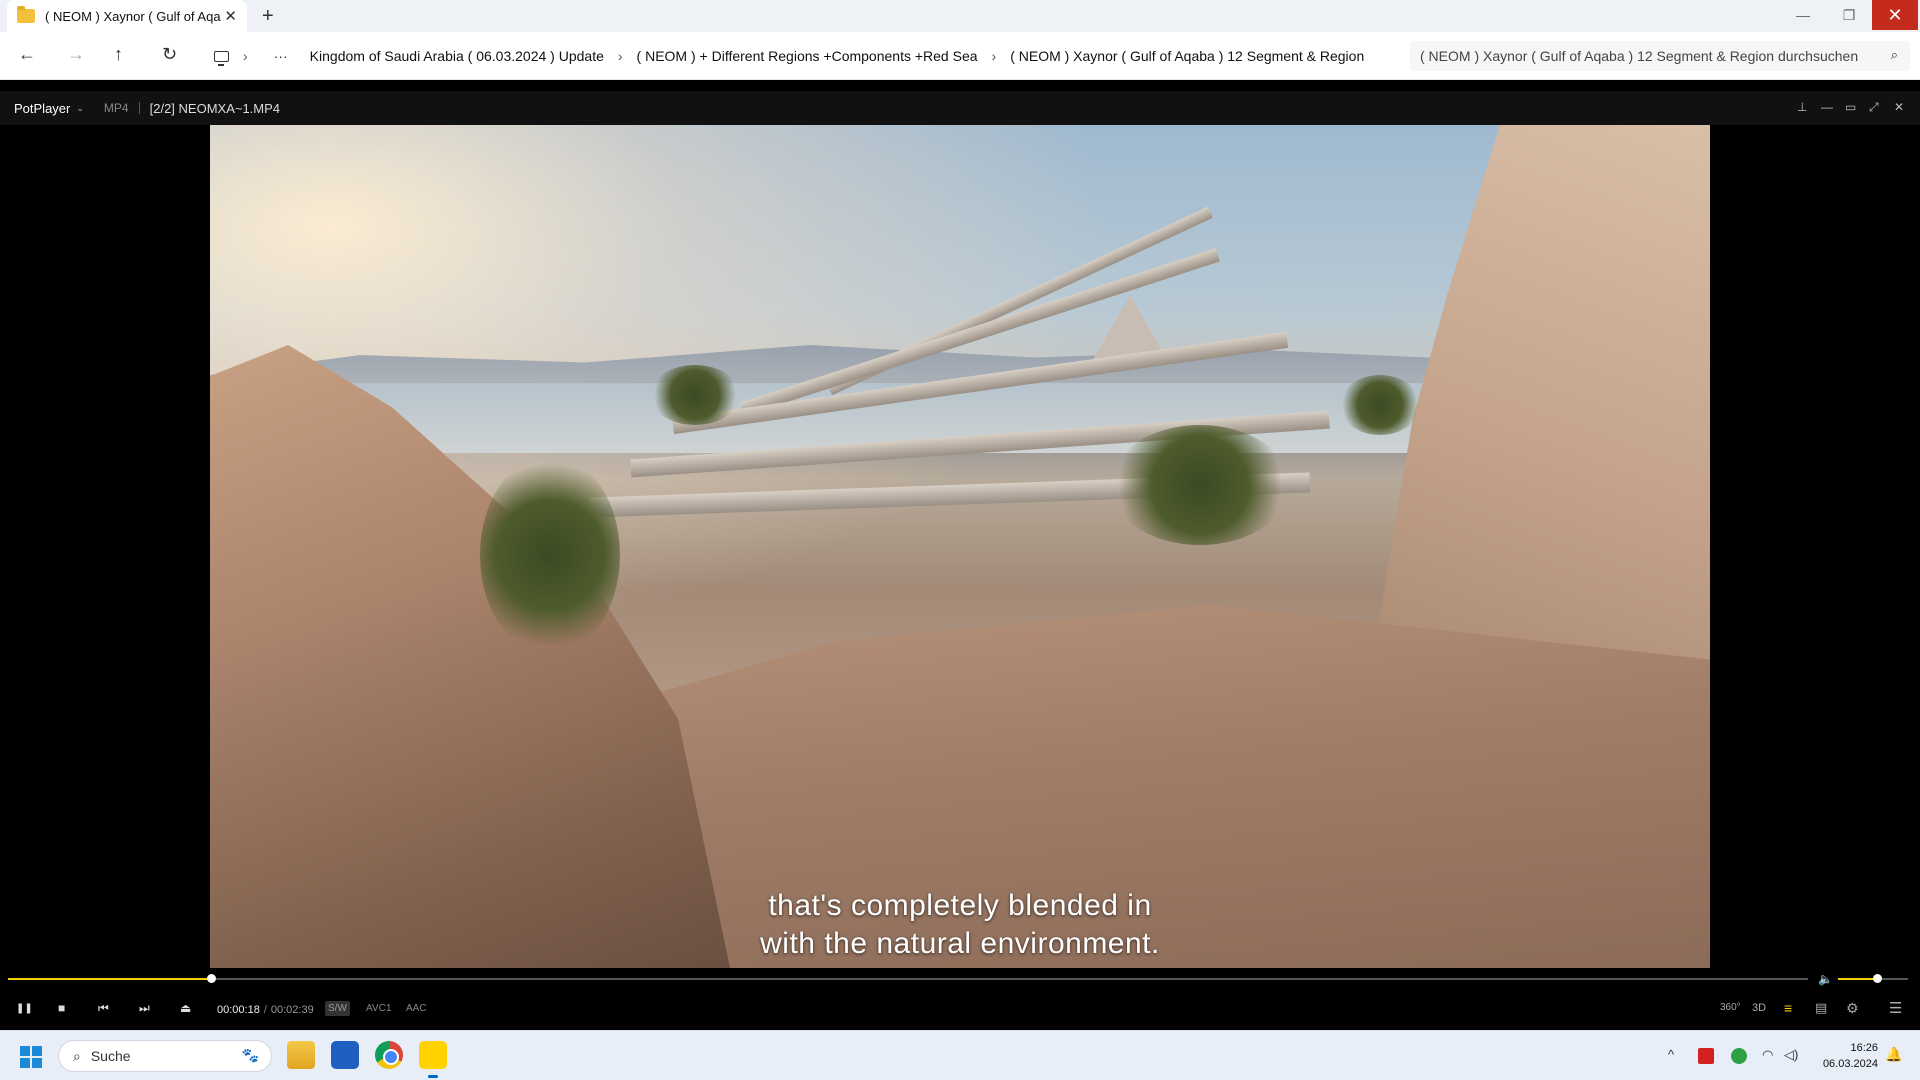 This screenshot has width=1920, height=1080. What do you see at coordinates (345, 1055) in the screenshot?
I see `store-icon` at bounding box center [345, 1055].